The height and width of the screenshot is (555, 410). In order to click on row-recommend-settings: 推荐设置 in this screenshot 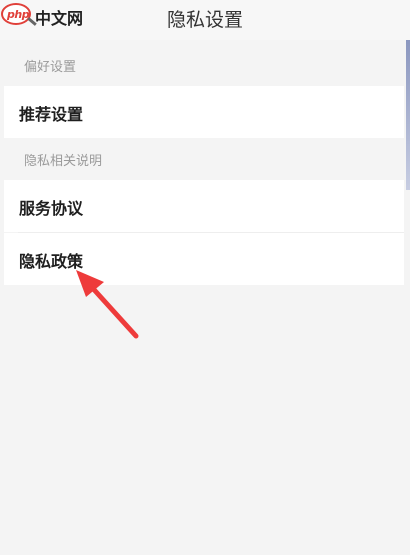, I will do `click(204, 112)`.